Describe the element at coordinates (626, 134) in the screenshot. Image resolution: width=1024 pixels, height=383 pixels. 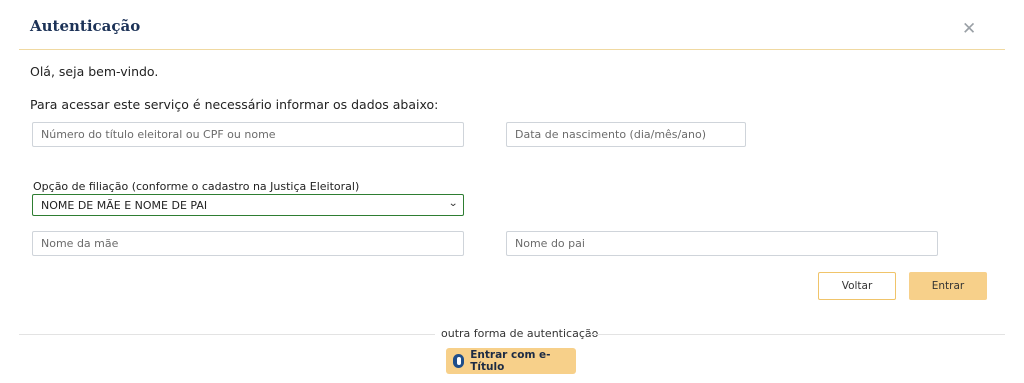
I see `birthdate-input` at that location.